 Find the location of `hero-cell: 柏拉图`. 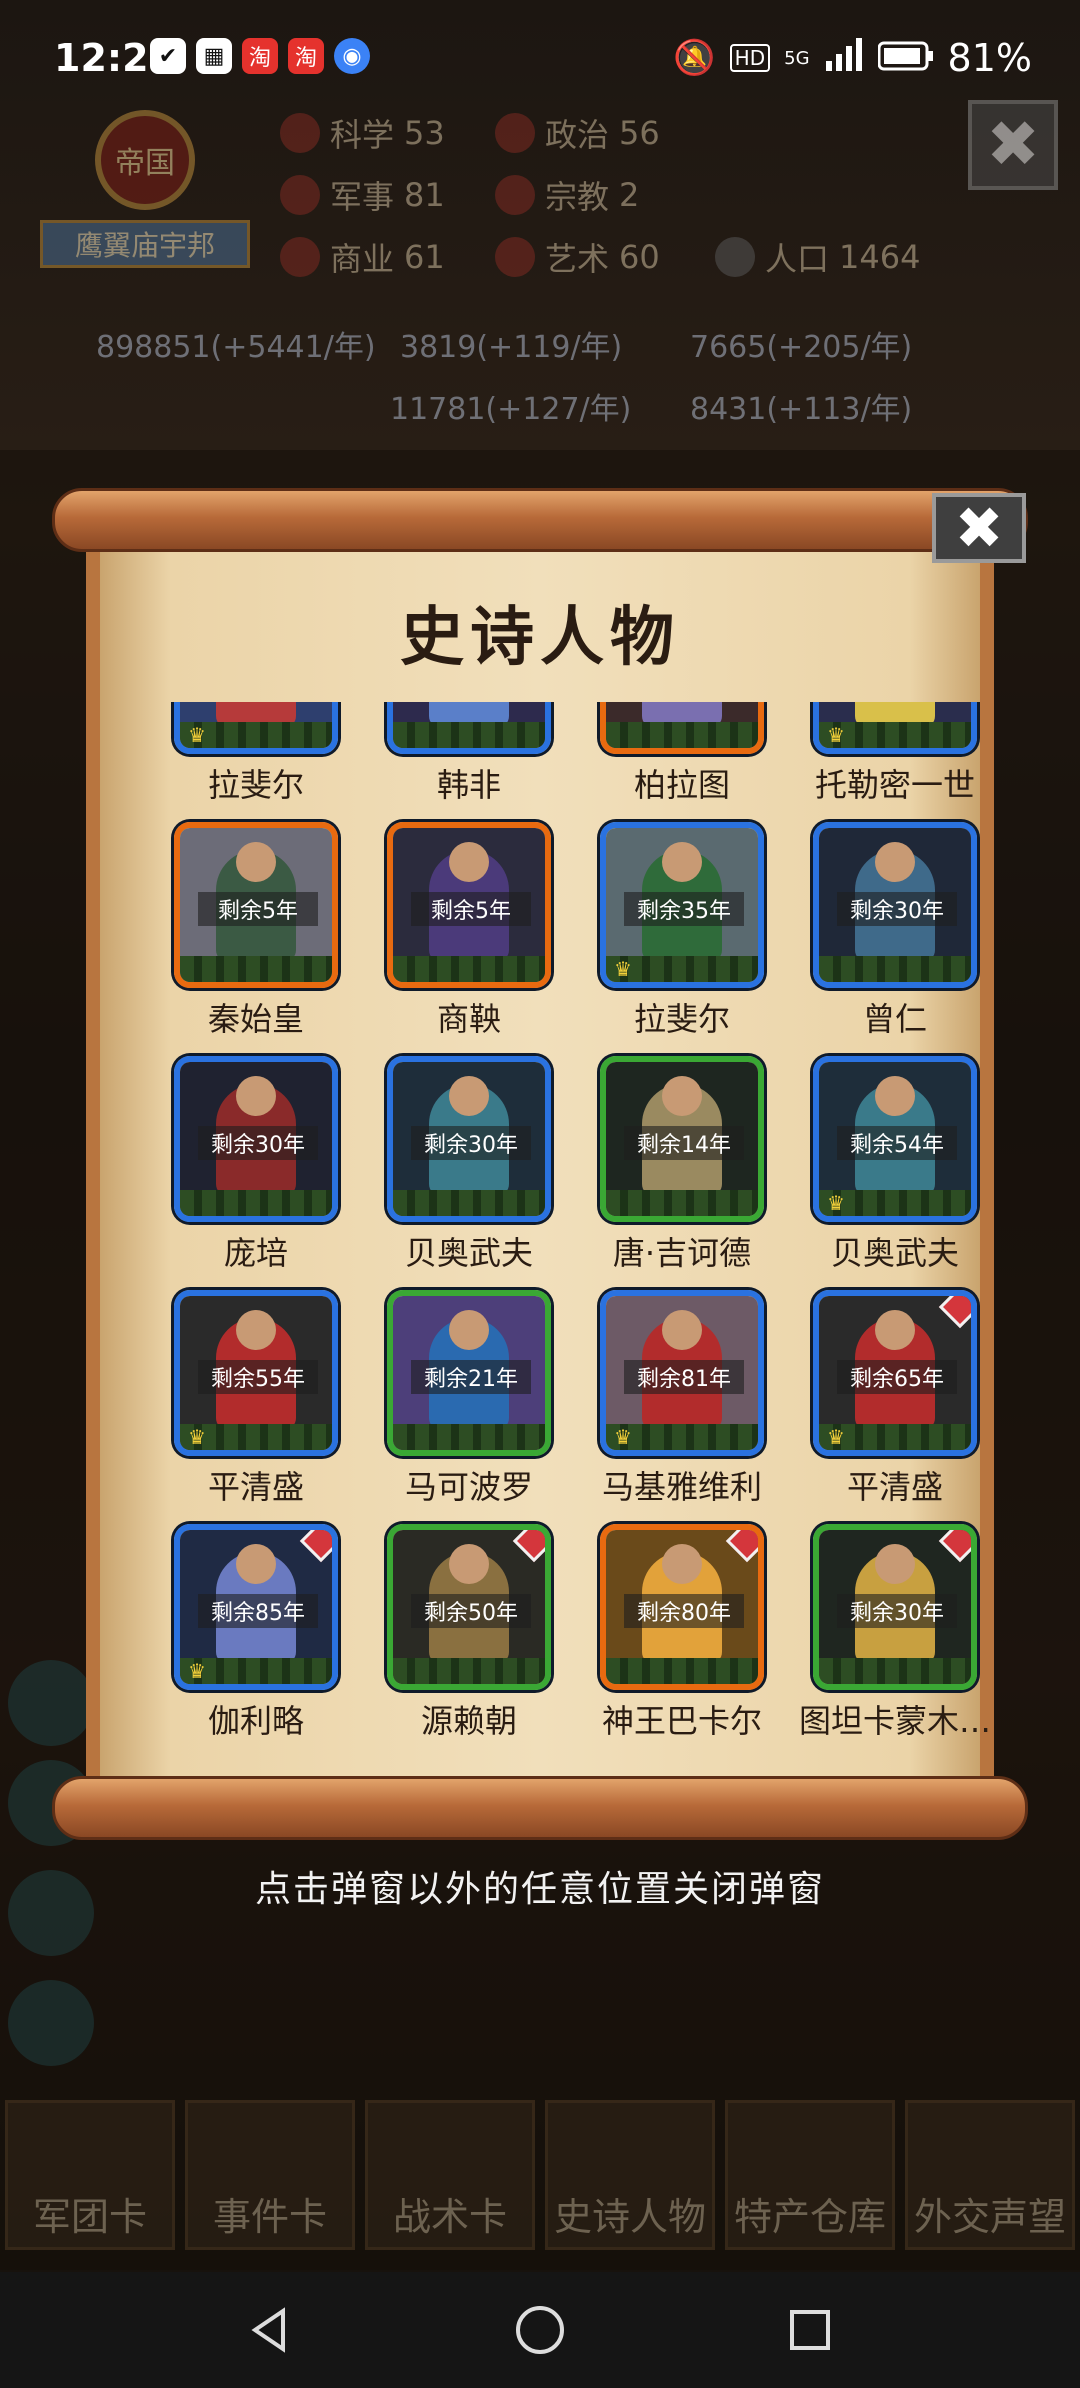

hero-cell: 柏拉图 is located at coordinates (682, 754).